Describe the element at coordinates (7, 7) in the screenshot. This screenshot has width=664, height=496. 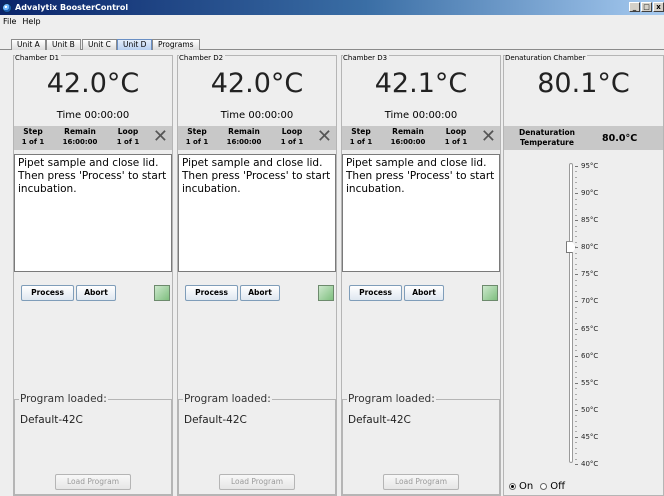
I see `app-icon` at that location.